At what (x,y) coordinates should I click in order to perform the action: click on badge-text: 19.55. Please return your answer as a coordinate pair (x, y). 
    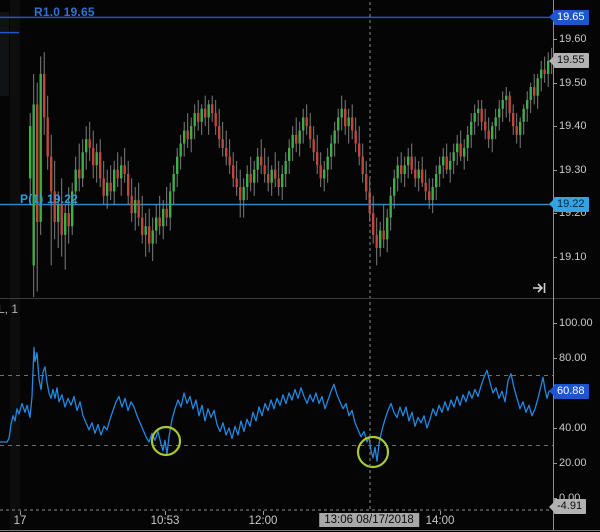
    Looking at the image, I should click on (571, 60).